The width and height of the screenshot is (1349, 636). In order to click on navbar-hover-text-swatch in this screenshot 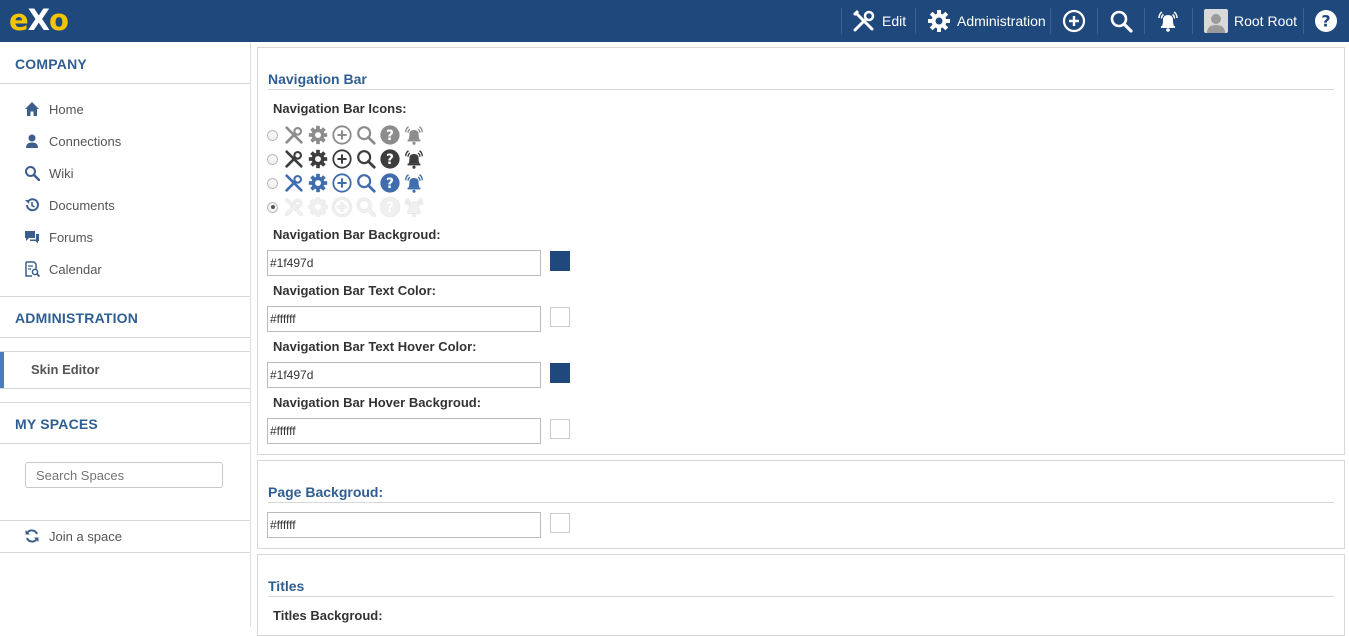, I will do `click(560, 373)`.